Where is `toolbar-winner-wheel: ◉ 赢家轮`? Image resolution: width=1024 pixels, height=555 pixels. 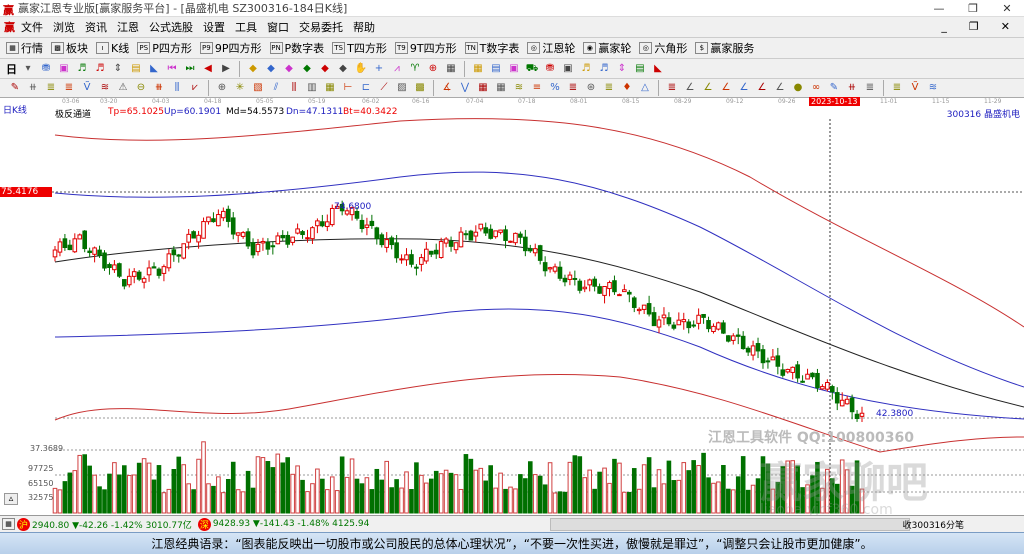 toolbar-winner-wheel: ◉ 赢家轮 is located at coordinates (607, 48).